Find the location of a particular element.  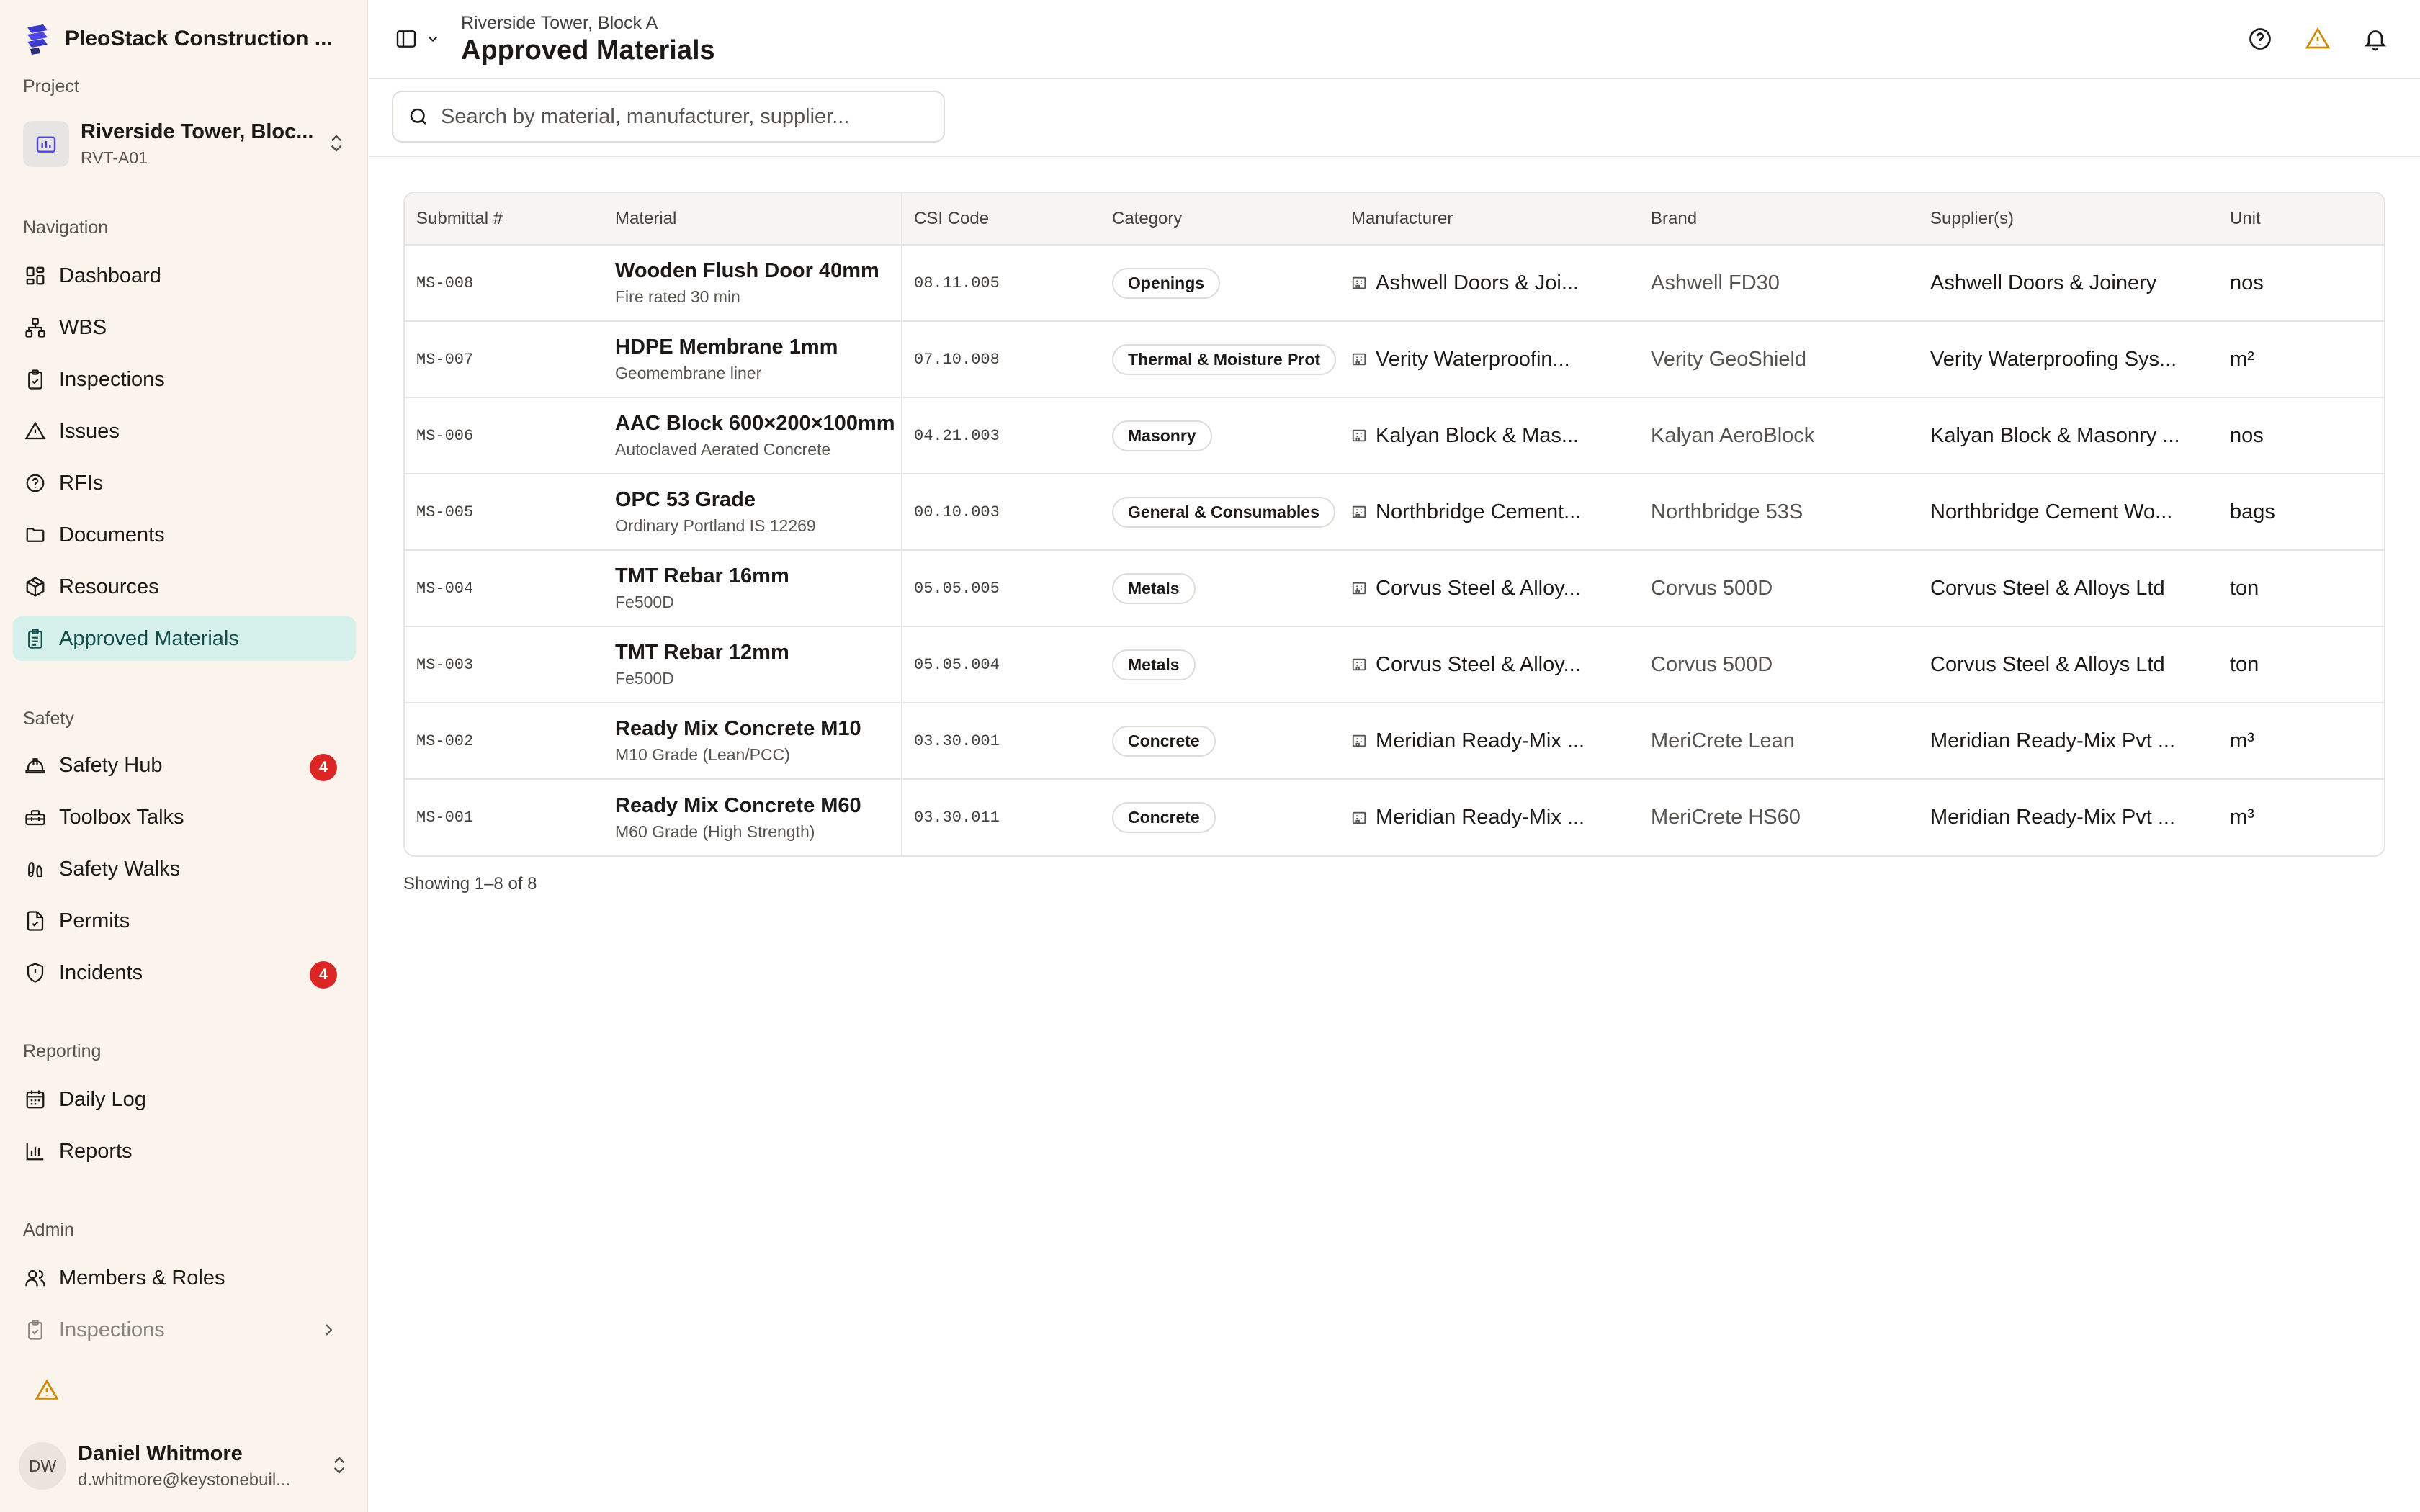

sidebar-item-incidents: Incidents 4 is located at coordinates (185, 972).